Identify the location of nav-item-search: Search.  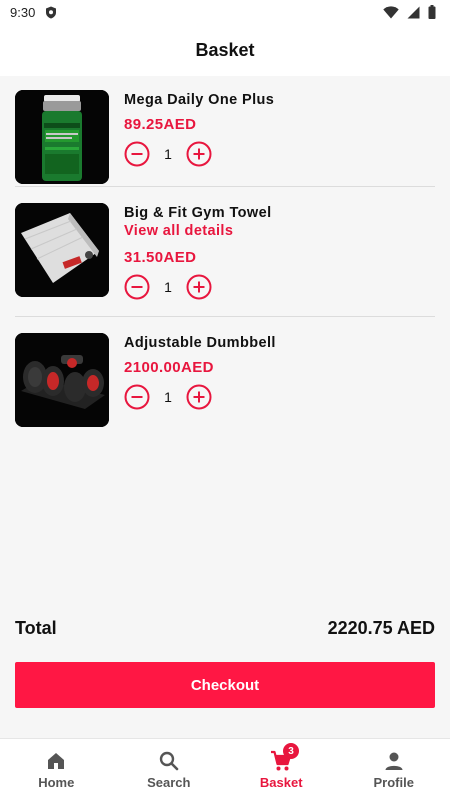
(169, 769).